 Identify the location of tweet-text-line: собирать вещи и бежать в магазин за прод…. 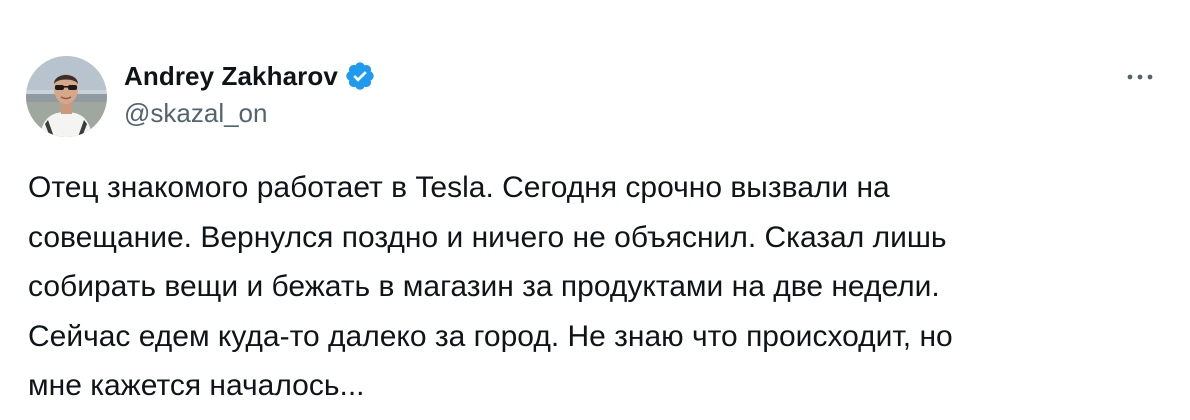
(484, 286).